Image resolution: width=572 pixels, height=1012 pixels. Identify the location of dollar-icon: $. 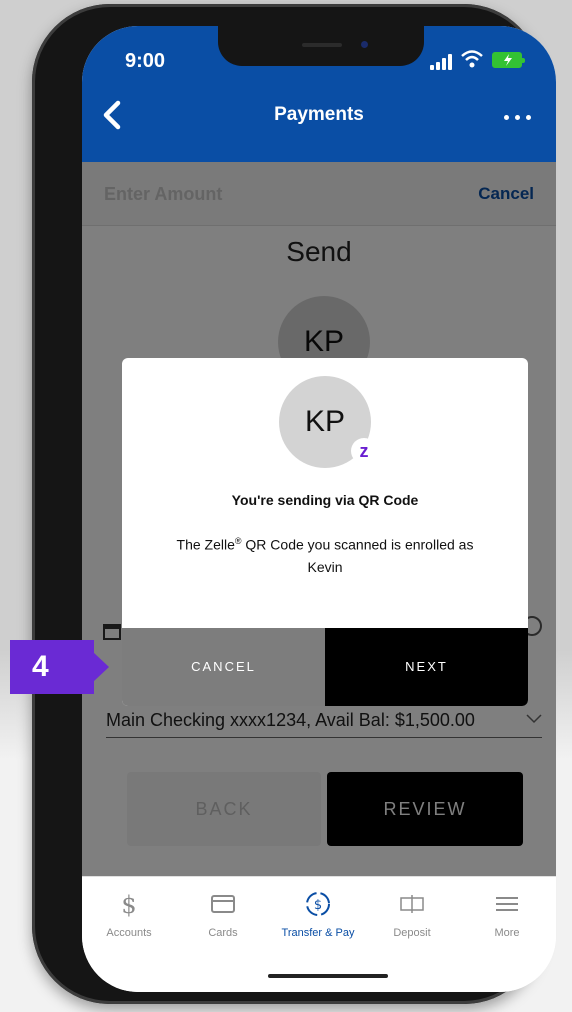
(128, 905).